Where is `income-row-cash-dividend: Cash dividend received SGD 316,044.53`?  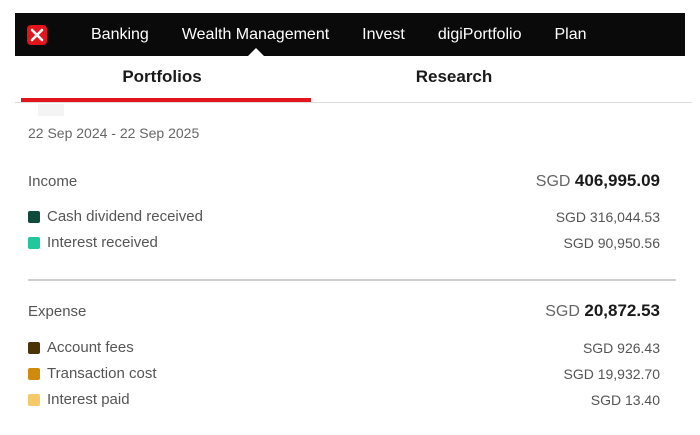 income-row-cash-dividend: Cash dividend received SGD 316,044.53 is located at coordinates (344, 216).